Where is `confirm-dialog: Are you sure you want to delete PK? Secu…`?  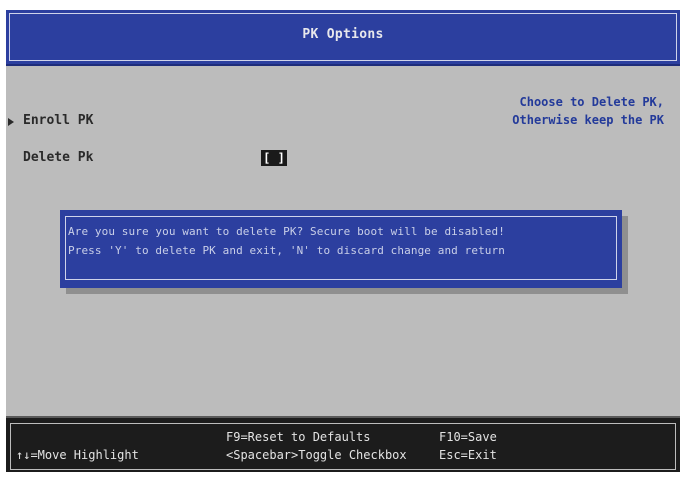
confirm-dialog: Are you sure you want to delete PK? Secu… is located at coordinates (341, 249).